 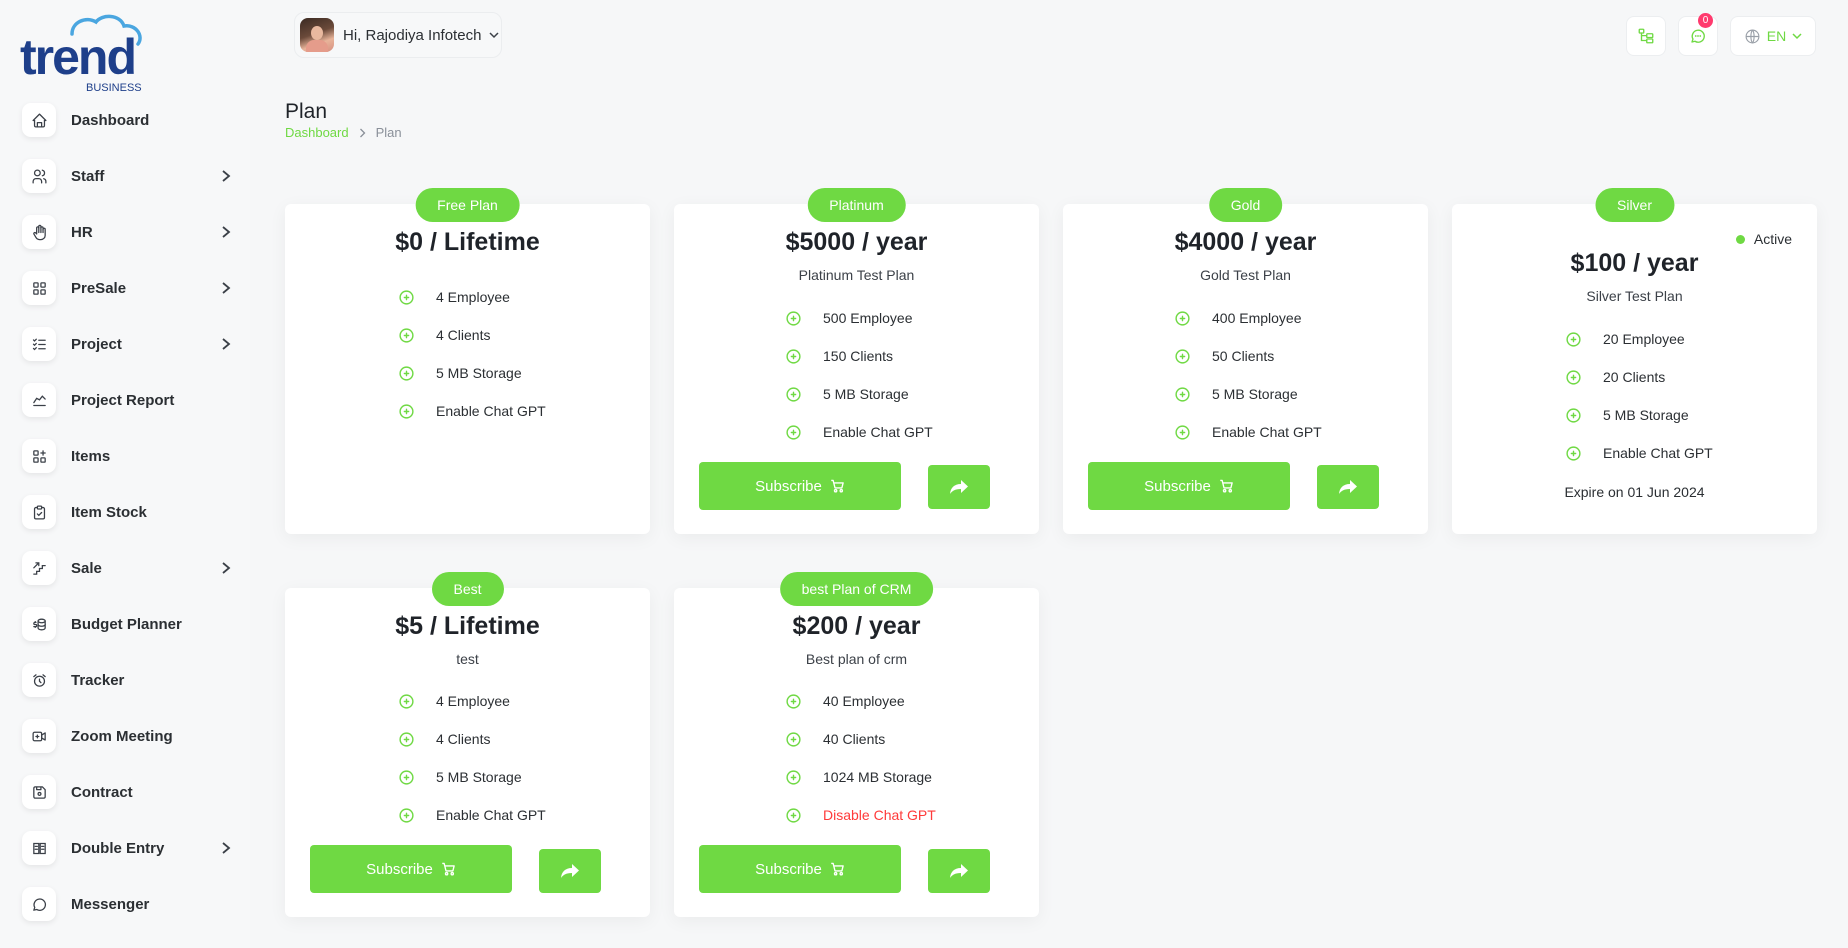 What do you see at coordinates (127, 176) in the screenshot?
I see `sidebar-item-staff: Staff` at bounding box center [127, 176].